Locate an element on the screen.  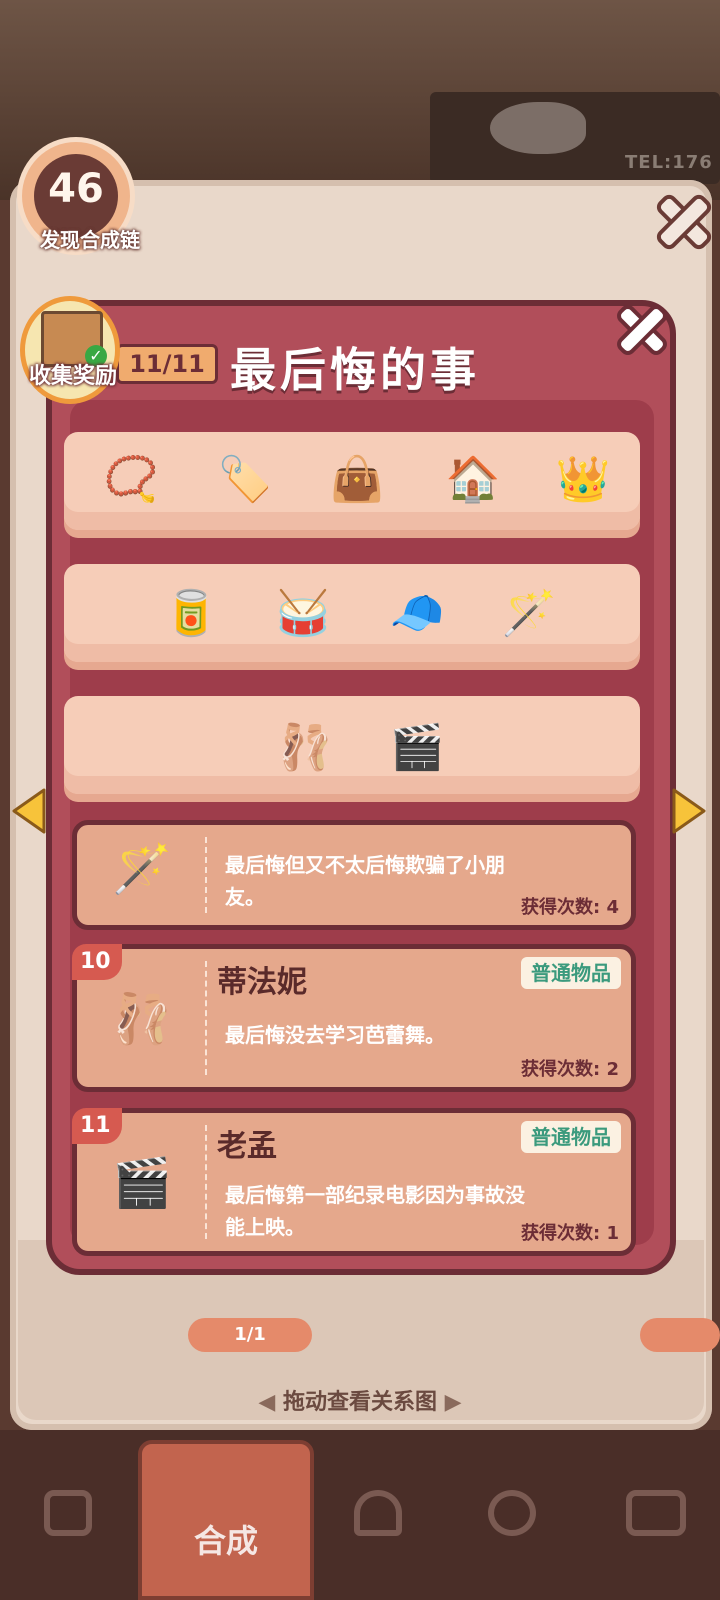
nav-merge: 合成 is located at coordinates (226, 1520).